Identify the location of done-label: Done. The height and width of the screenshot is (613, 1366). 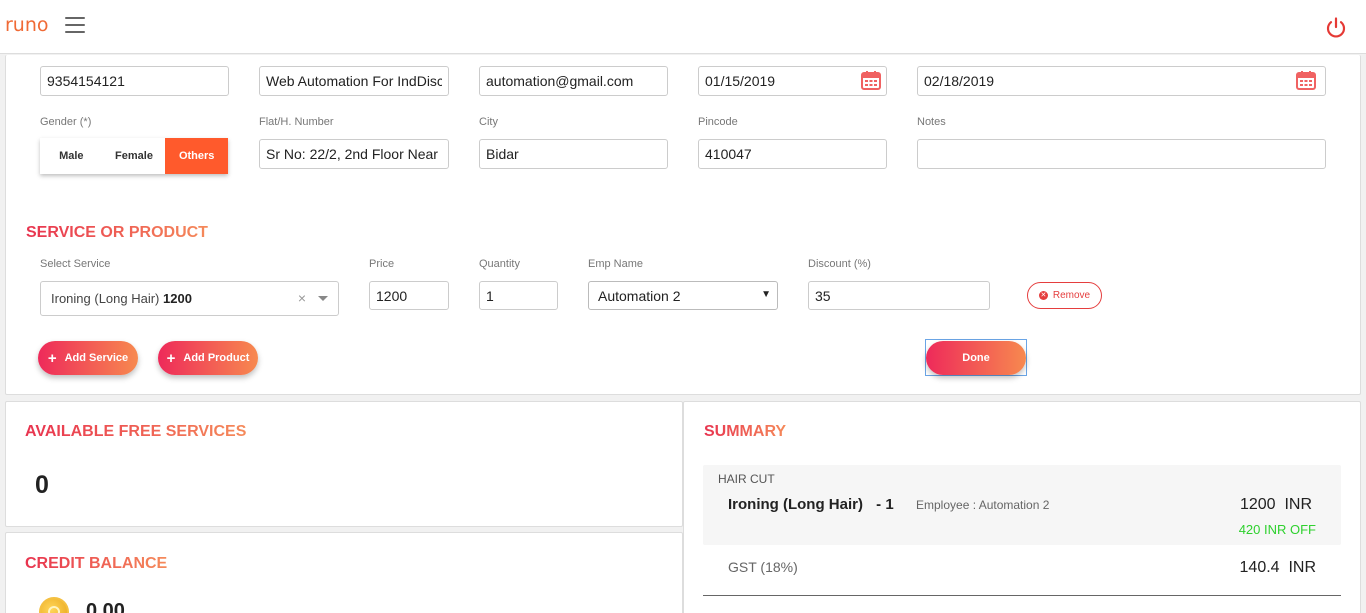
(976, 358).